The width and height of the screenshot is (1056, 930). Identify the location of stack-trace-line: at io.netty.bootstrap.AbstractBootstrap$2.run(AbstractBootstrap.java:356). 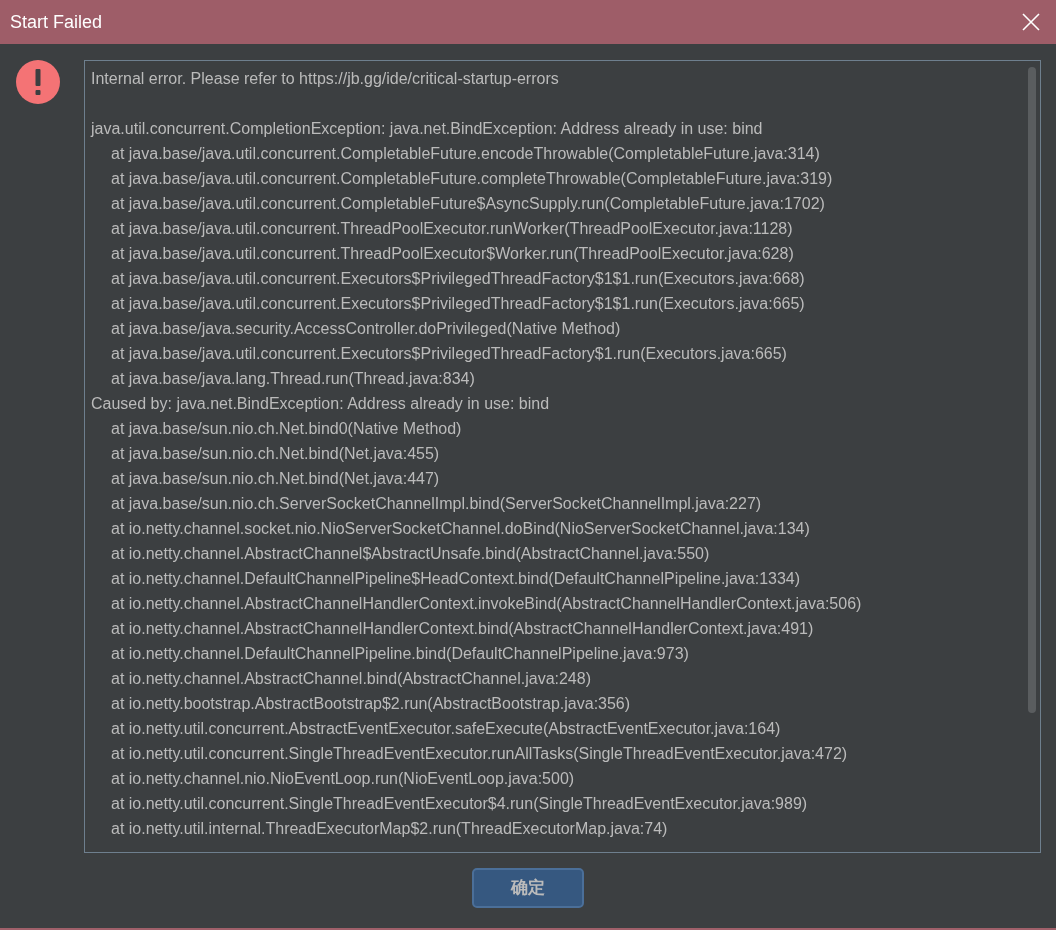
(371, 703).